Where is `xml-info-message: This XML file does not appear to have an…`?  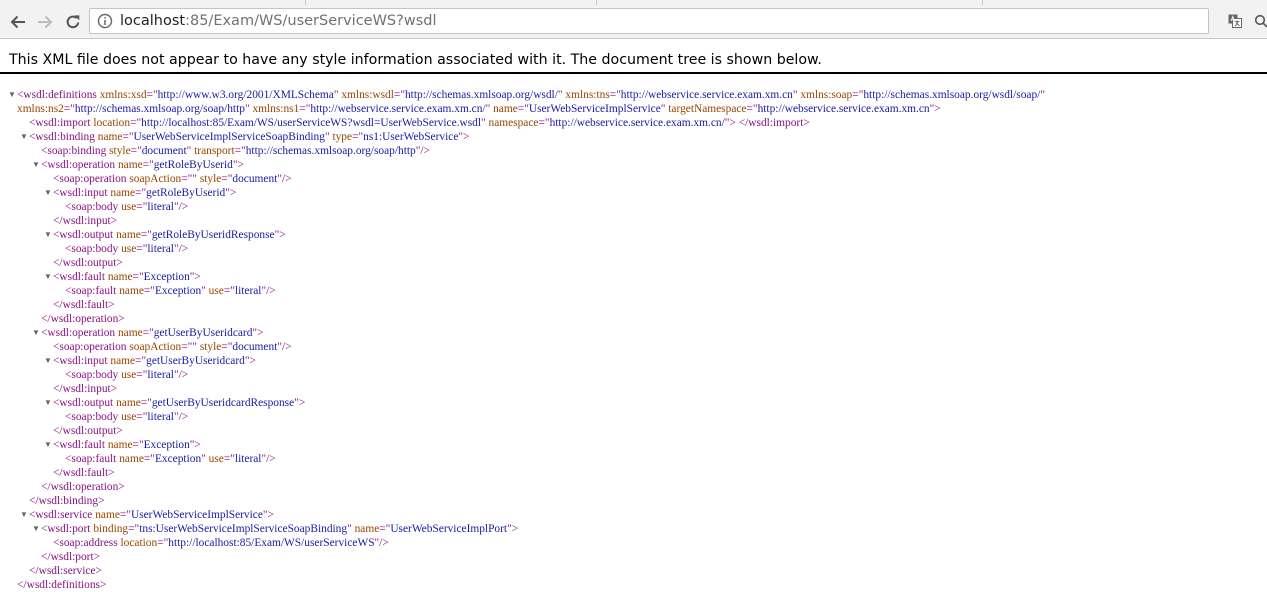 xml-info-message: This XML file does not appear to have an… is located at coordinates (415, 60).